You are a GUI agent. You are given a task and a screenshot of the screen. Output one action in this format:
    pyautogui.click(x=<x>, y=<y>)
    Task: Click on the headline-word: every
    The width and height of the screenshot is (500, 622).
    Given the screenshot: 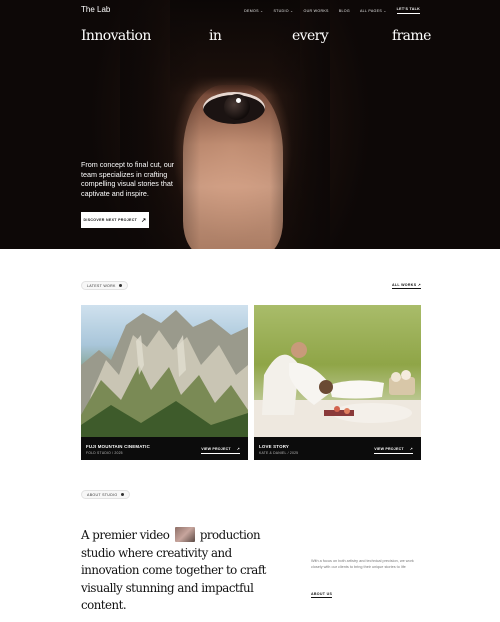 What is the action you would take?
    pyautogui.click(x=310, y=36)
    